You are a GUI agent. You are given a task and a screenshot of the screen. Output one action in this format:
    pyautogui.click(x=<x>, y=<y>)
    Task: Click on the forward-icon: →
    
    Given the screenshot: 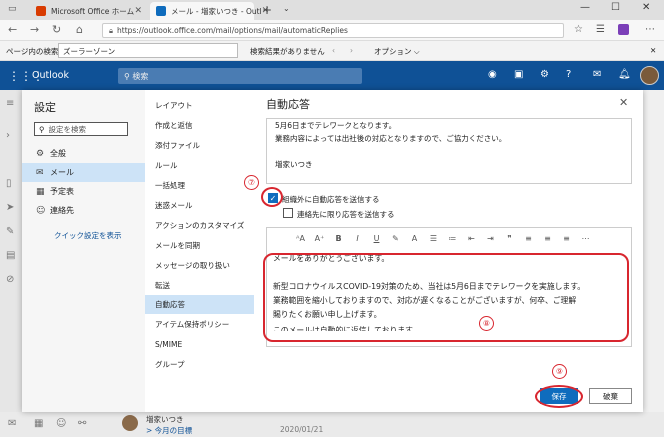 What is the action you would take?
    pyautogui.click(x=34, y=29)
    